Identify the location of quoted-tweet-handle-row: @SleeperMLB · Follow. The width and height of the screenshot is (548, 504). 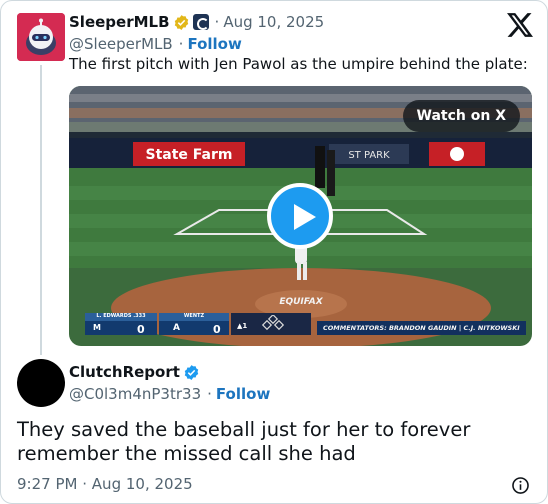
(155, 44).